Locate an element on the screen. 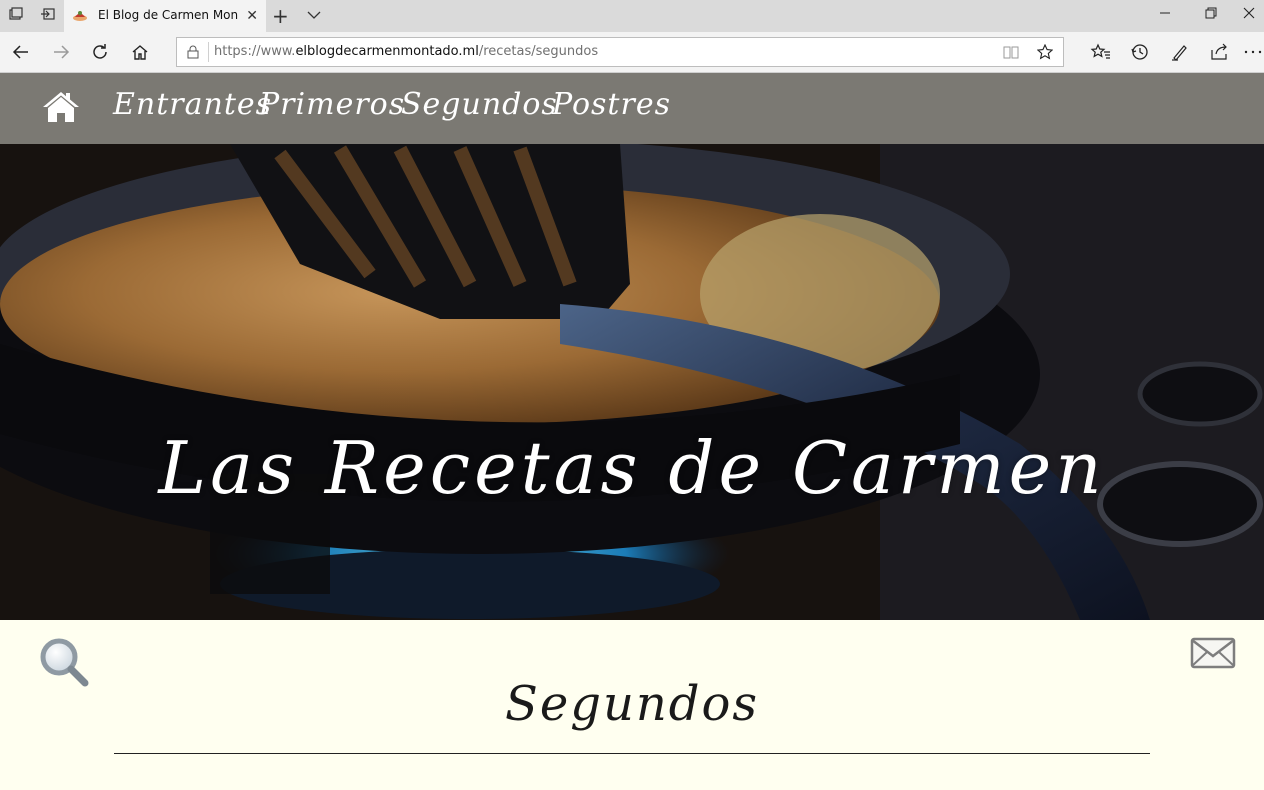  refresh-icon is located at coordinates (100, 52).